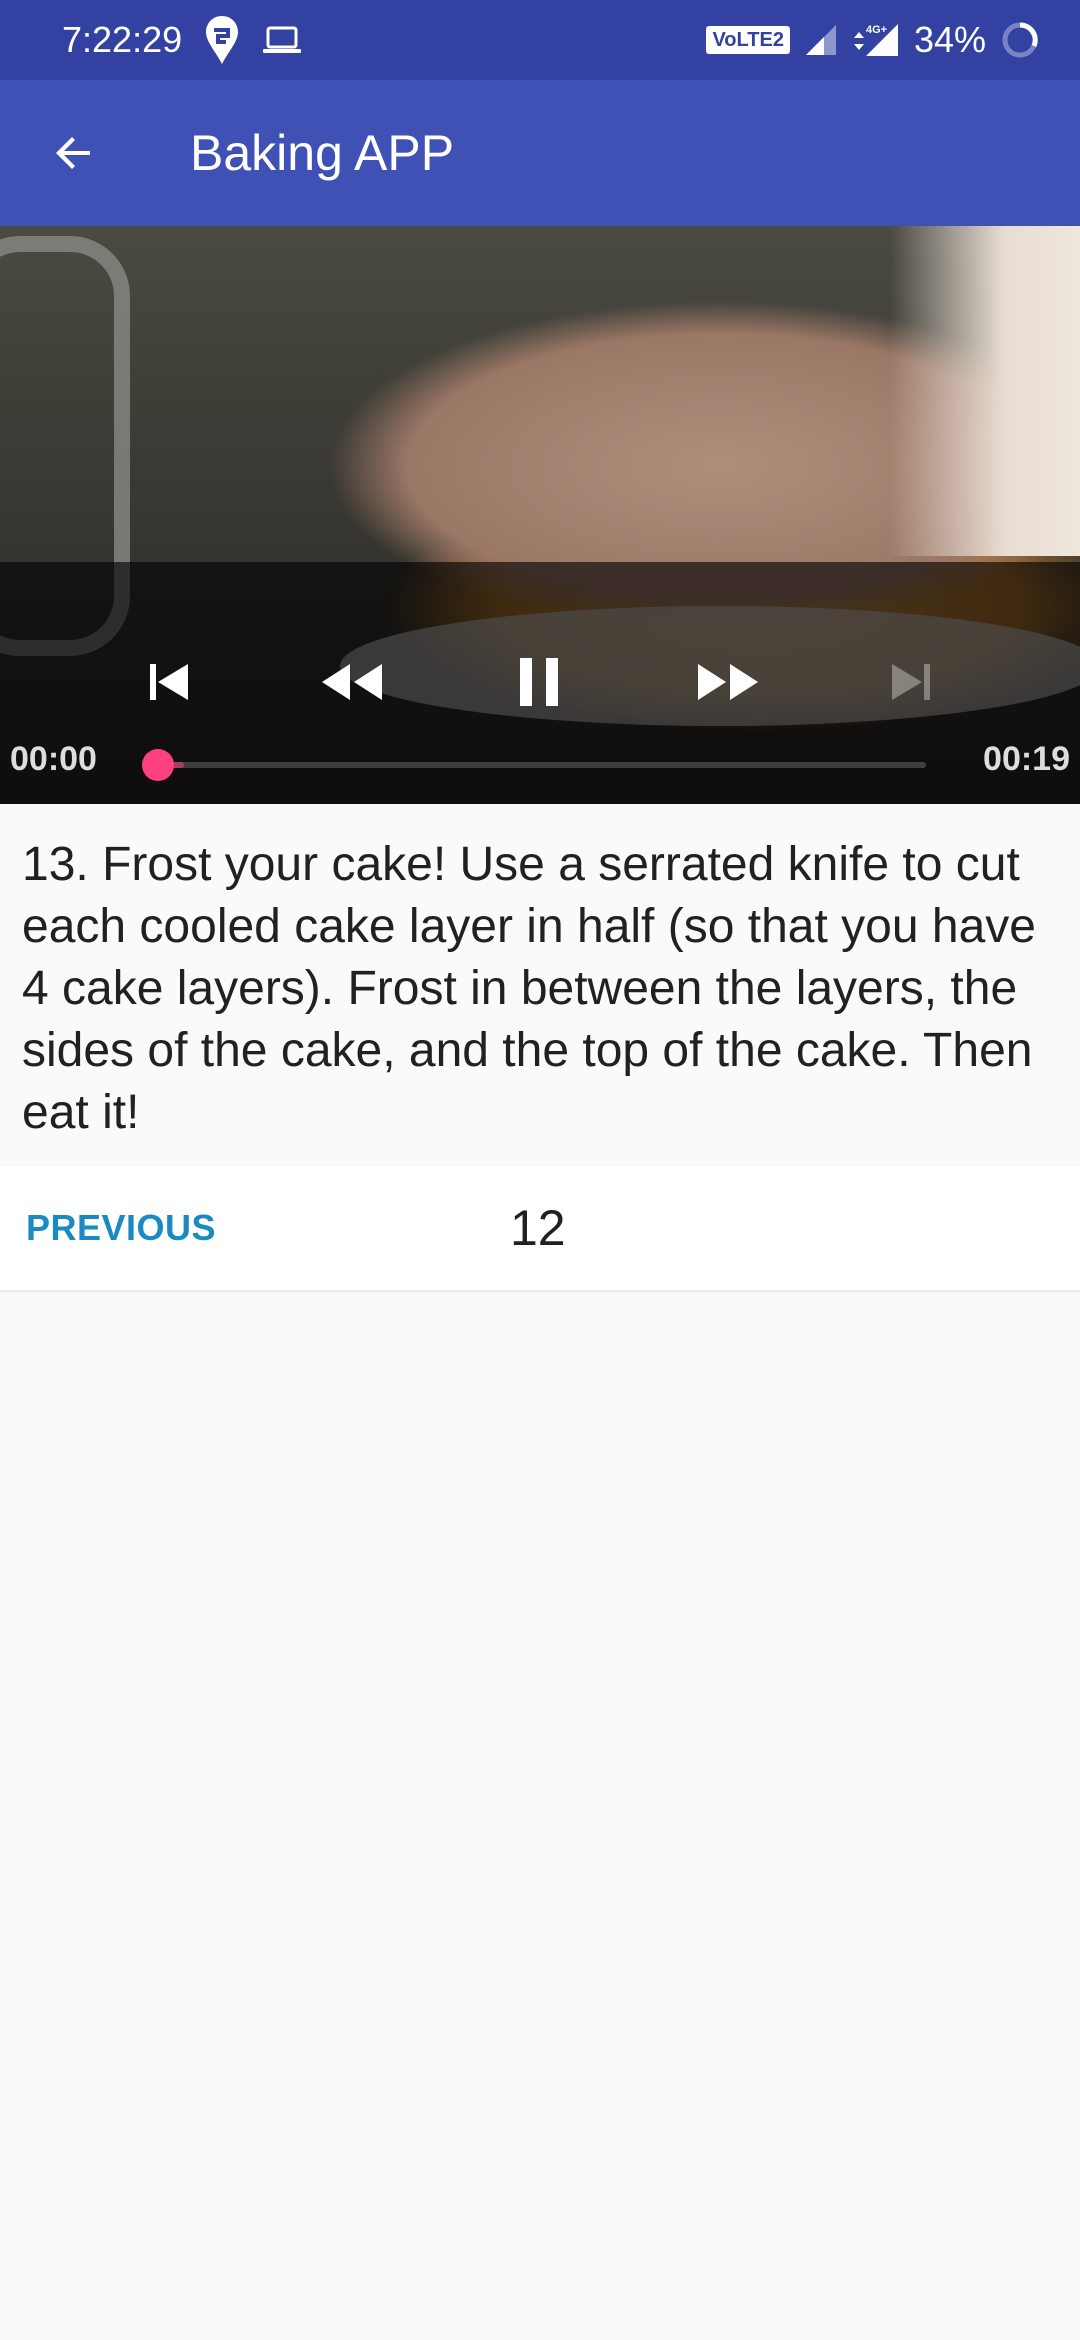 This screenshot has width=1080, height=2340. What do you see at coordinates (534, 765) in the screenshot?
I see `seek-bar` at bounding box center [534, 765].